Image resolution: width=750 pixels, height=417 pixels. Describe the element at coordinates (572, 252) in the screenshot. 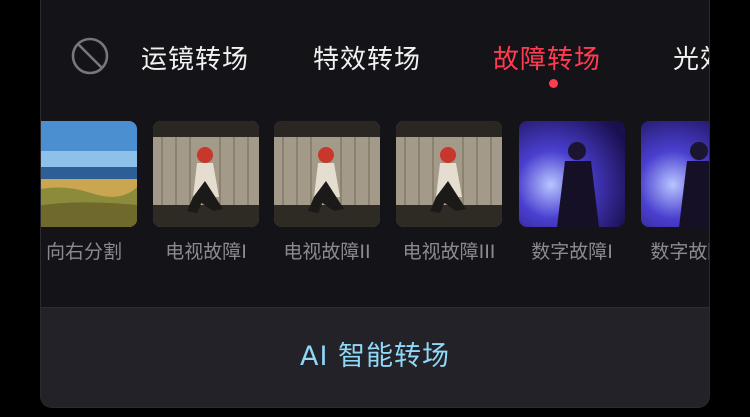

I see `effect-label-digital-glitch-1: 数字故障I` at that location.